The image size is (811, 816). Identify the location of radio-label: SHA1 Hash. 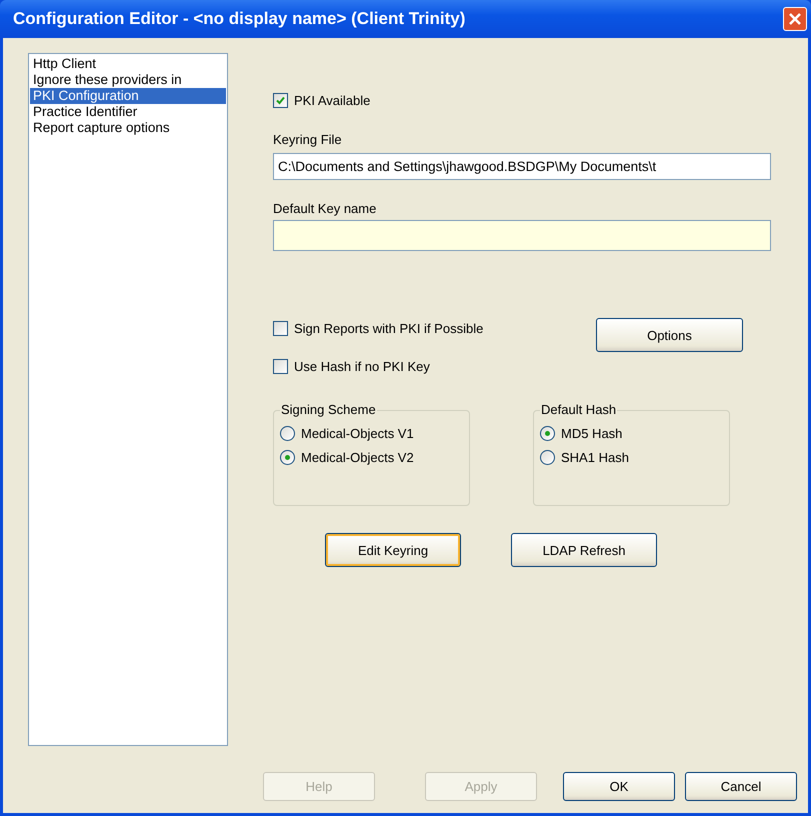
(595, 457).